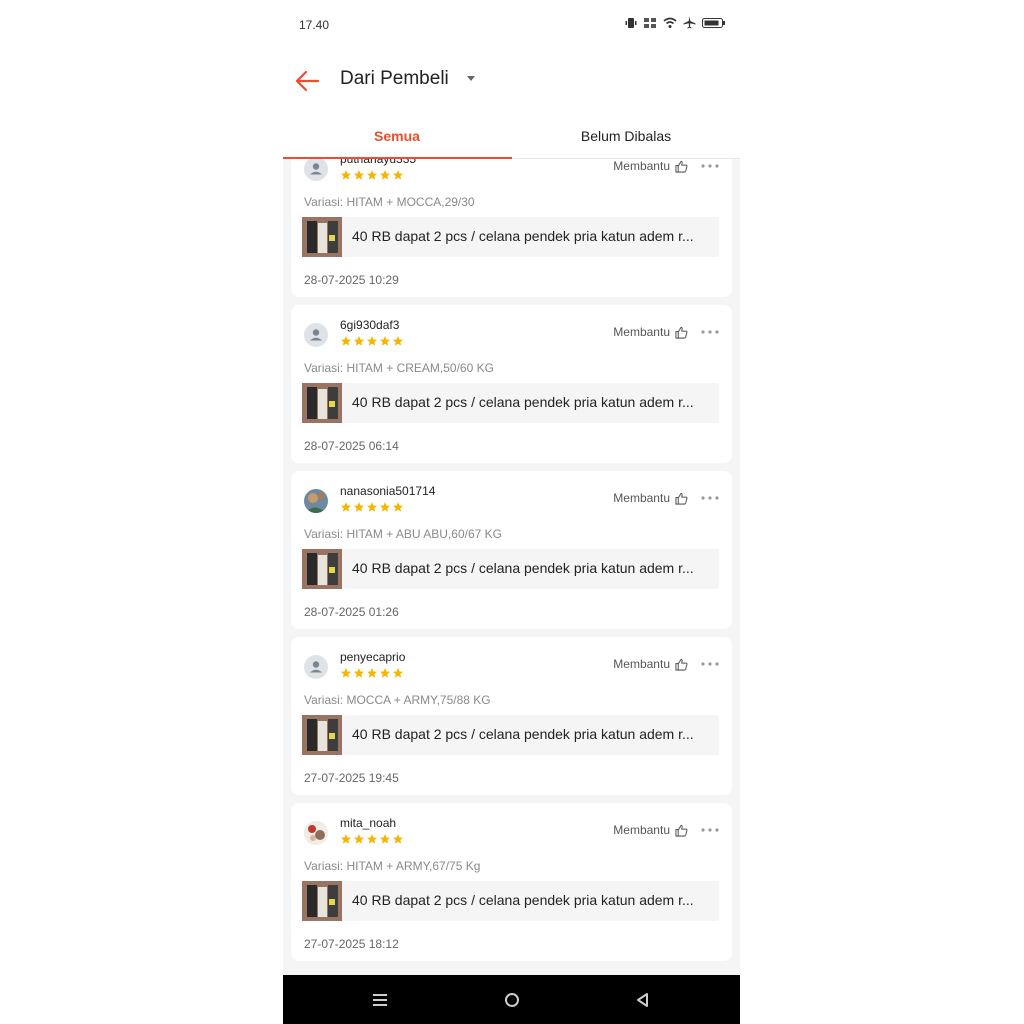  Describe the element at coordinates (388, 491) in the screenshot. I see `username: nanasonia501714` at that location.